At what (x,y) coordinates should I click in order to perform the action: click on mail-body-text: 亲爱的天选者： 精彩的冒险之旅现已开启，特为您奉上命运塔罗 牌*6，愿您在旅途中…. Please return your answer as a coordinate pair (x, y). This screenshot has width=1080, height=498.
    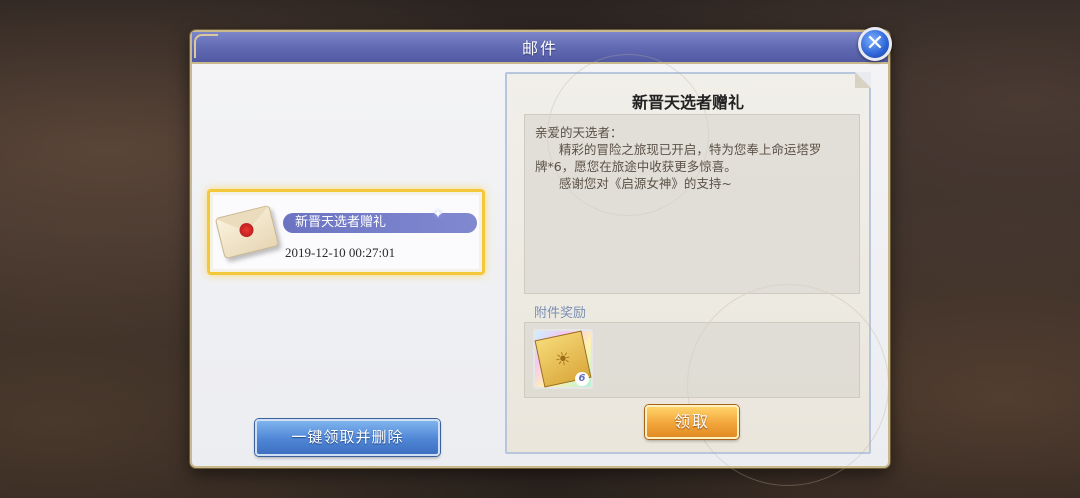
    Looking at the image, I should click on (692, 204).